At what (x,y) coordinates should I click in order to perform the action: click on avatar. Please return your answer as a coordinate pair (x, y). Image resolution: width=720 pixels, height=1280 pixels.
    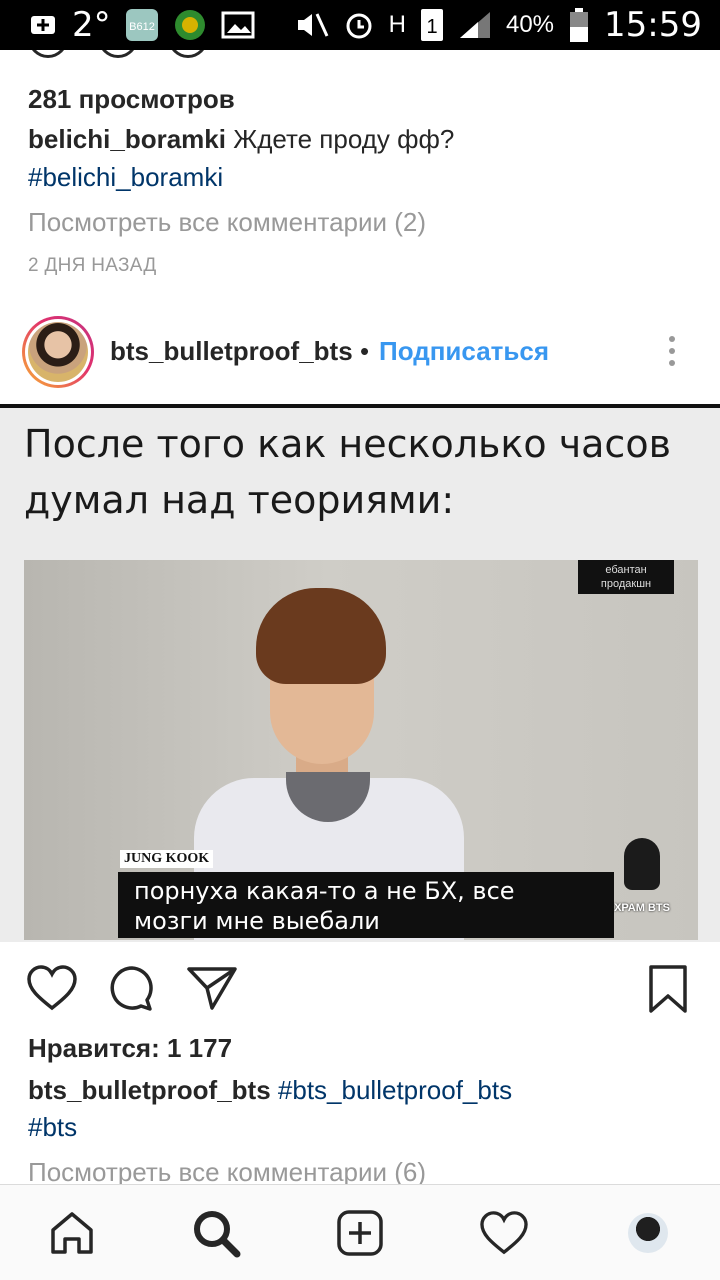
    Looking at the image, I should click on (648, 1233).